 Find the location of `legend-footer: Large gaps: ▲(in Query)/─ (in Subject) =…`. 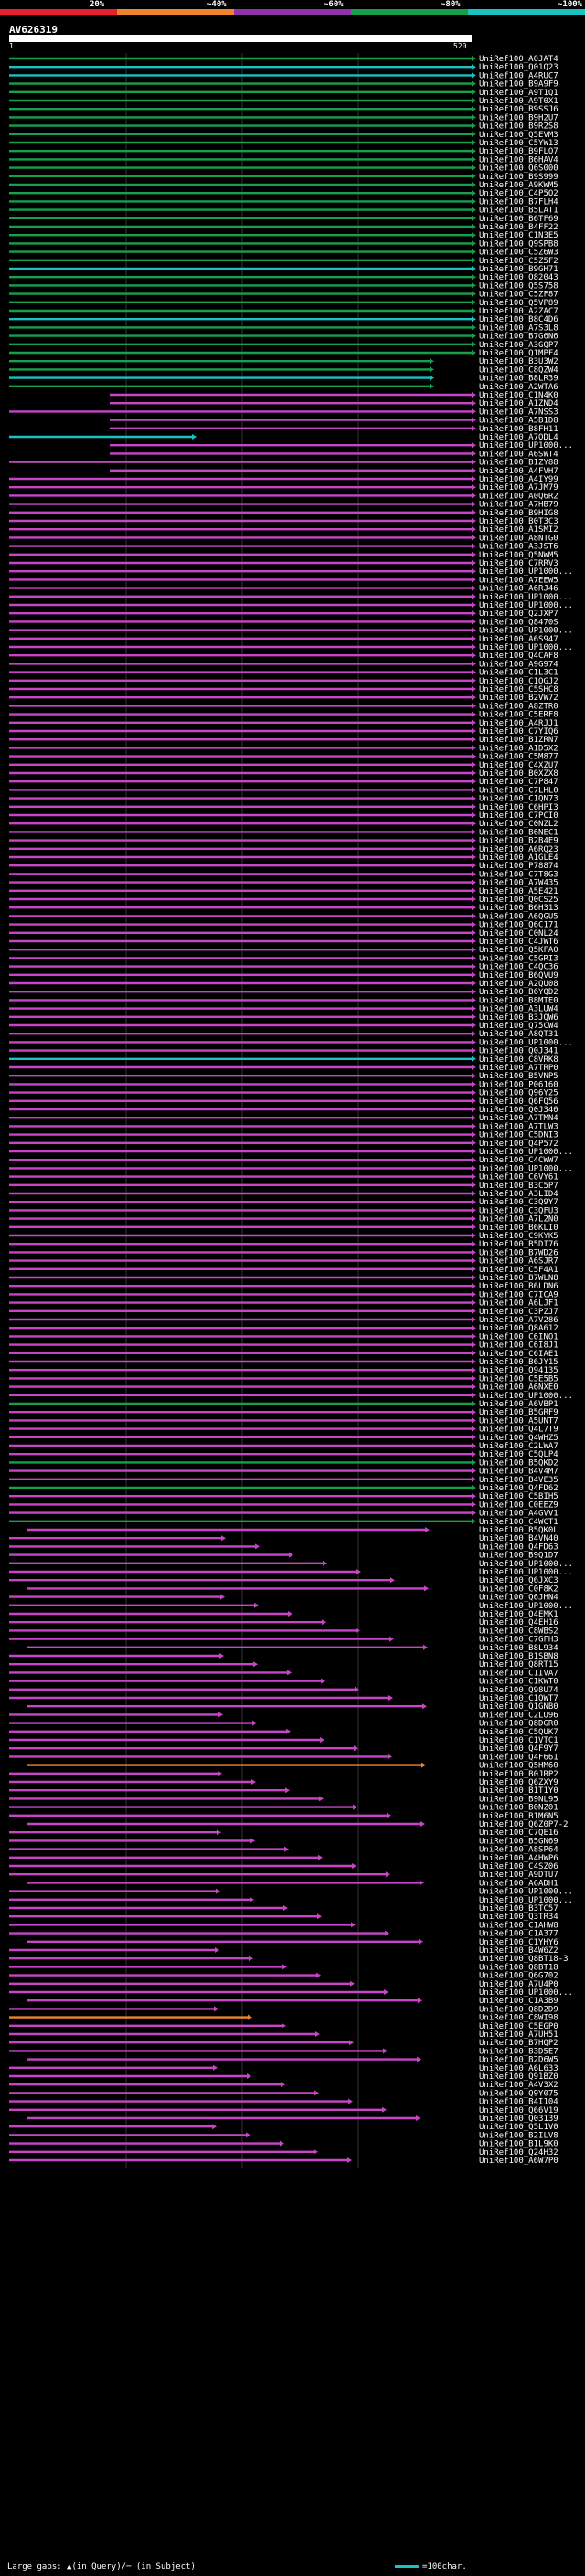

legend-footer: Large gaps: ▲(in Query)/─ (in Subject) =… is located at coordinates (295, 2566).